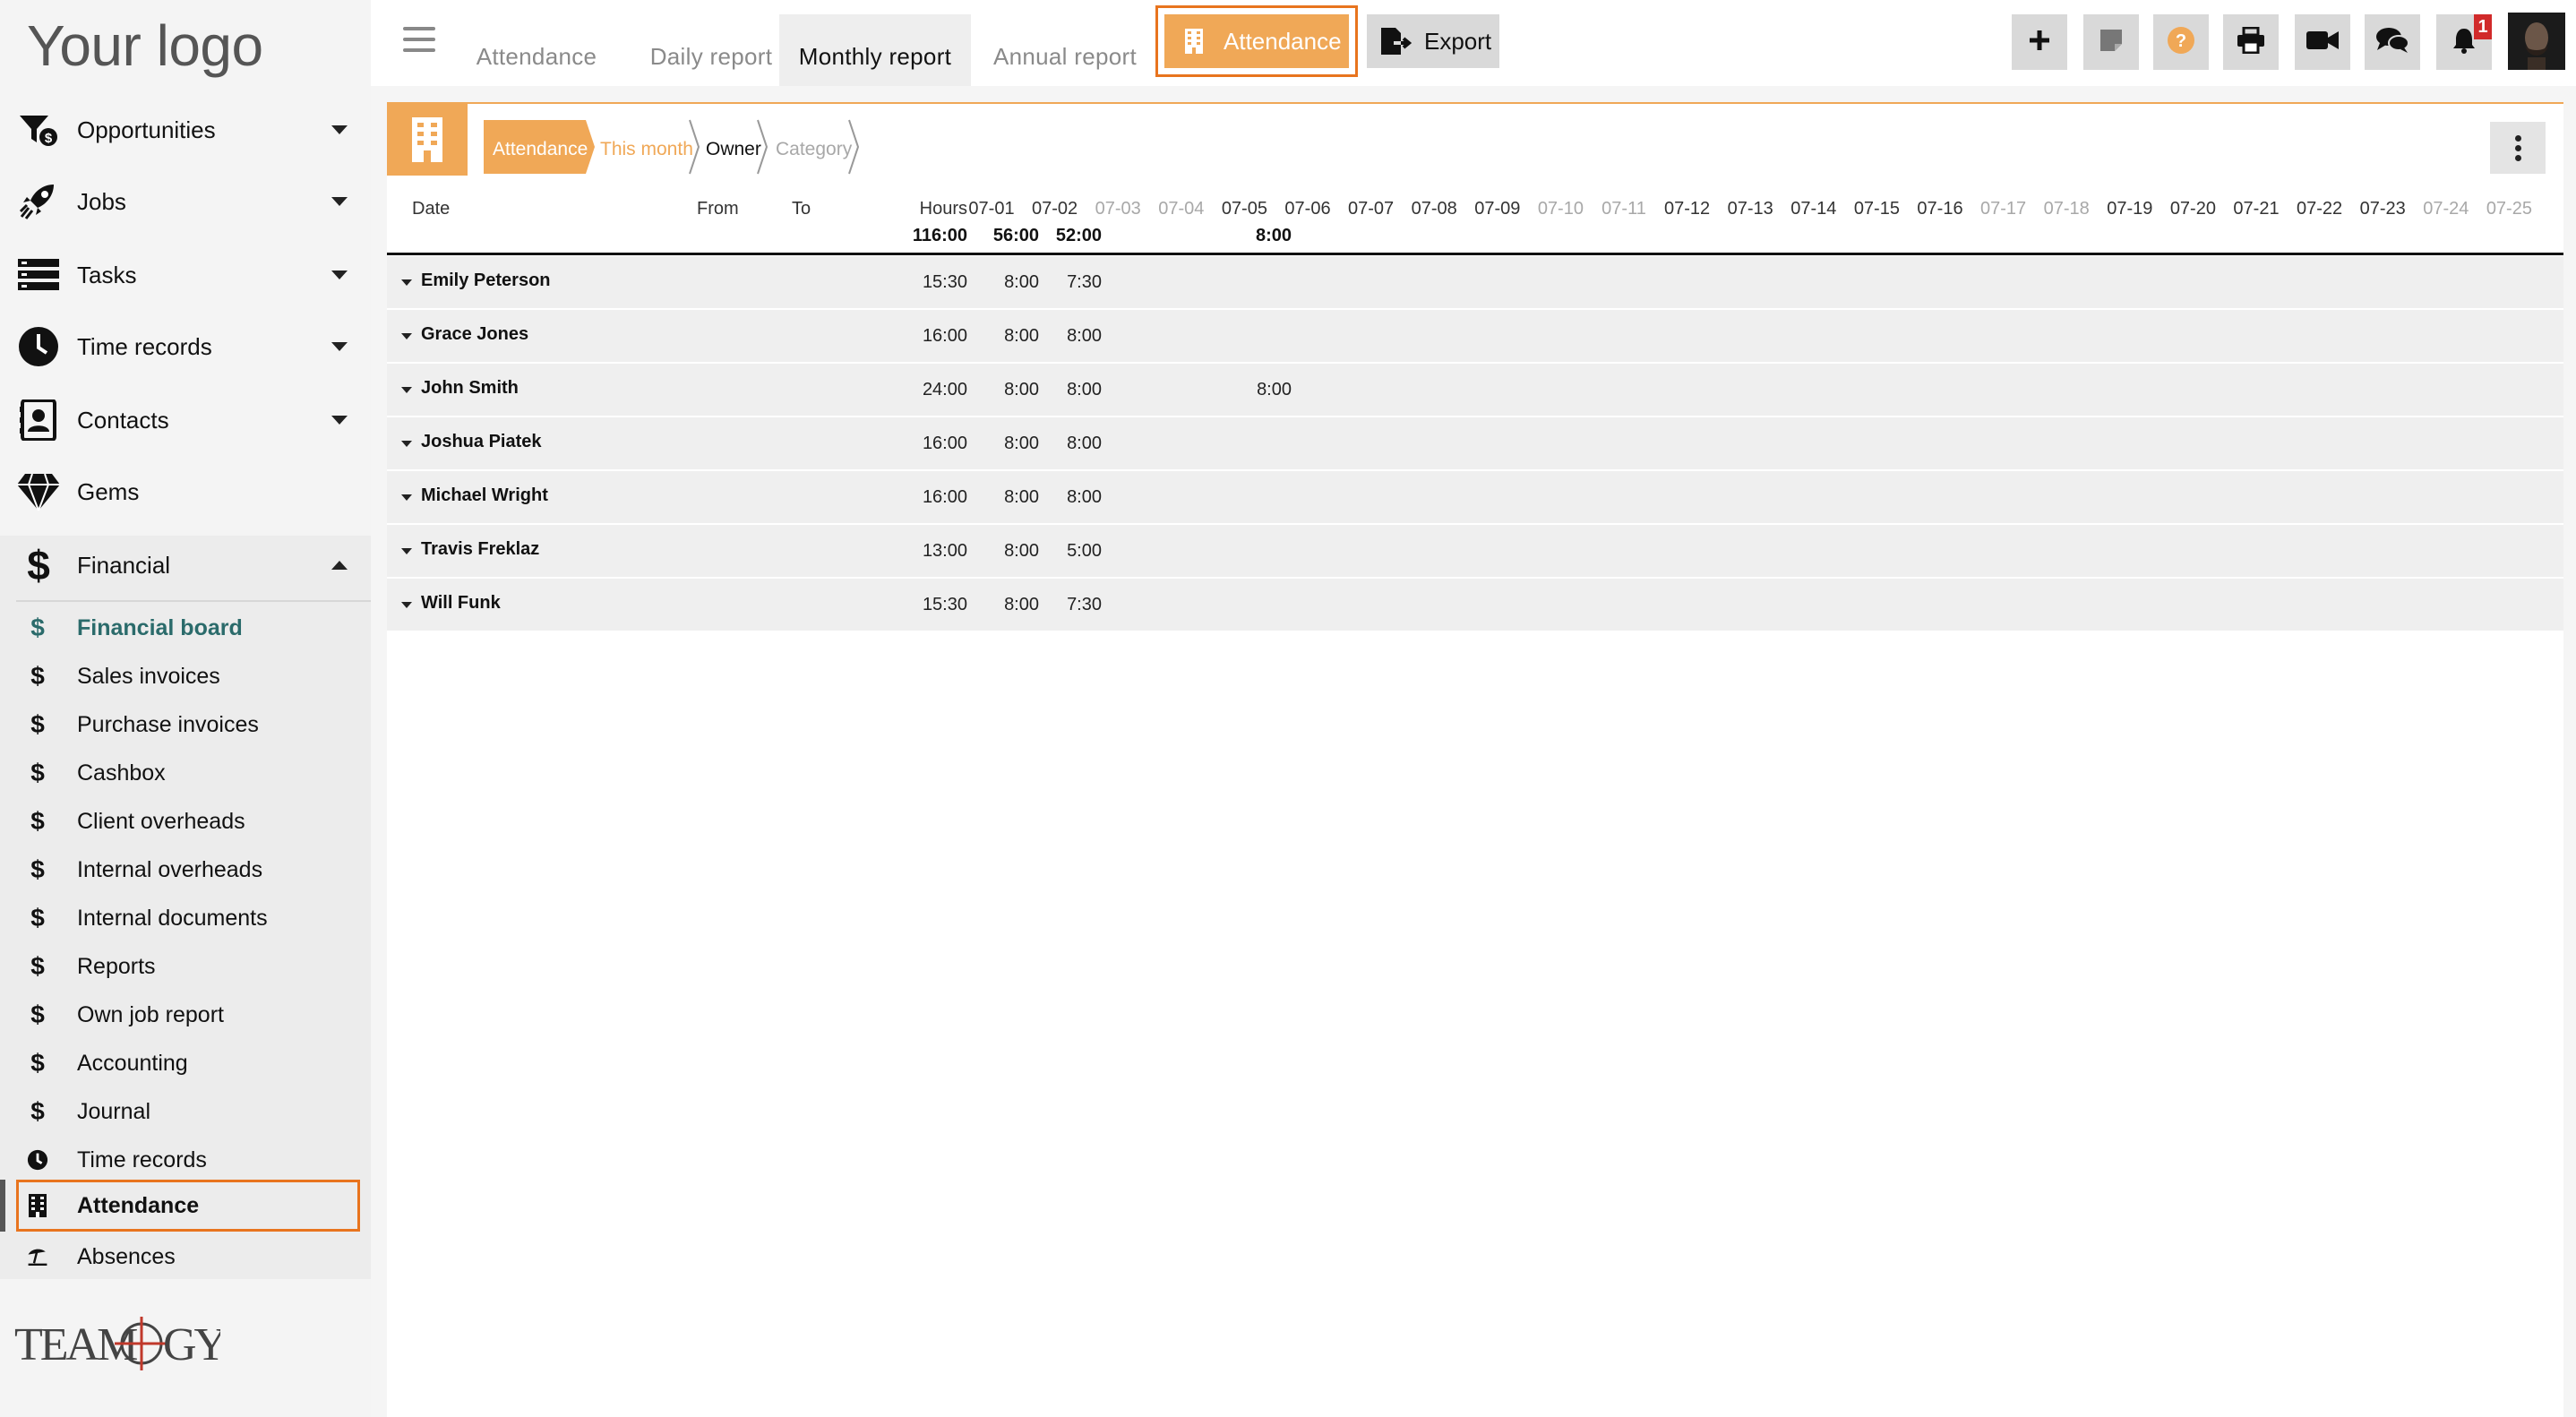  I want to click on column-header-hours: Hours, so click(928, 209).